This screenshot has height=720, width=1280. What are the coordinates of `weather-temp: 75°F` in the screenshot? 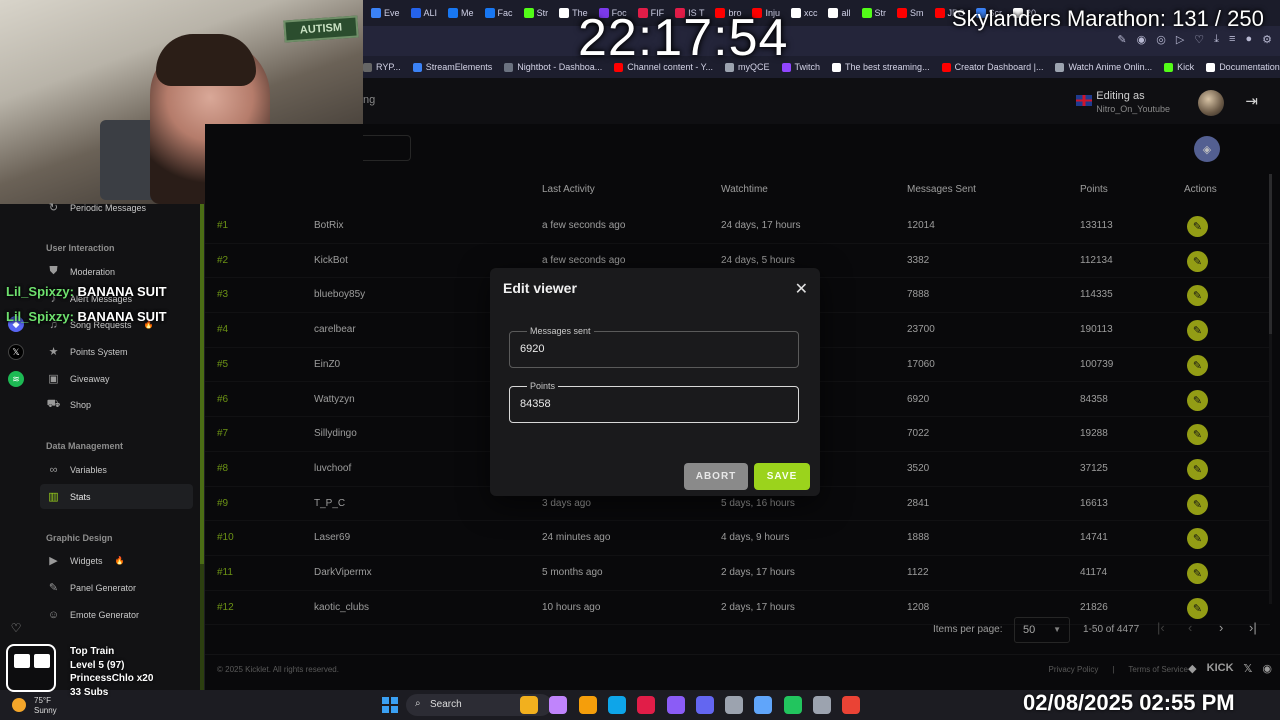 It's located at (42, 700).